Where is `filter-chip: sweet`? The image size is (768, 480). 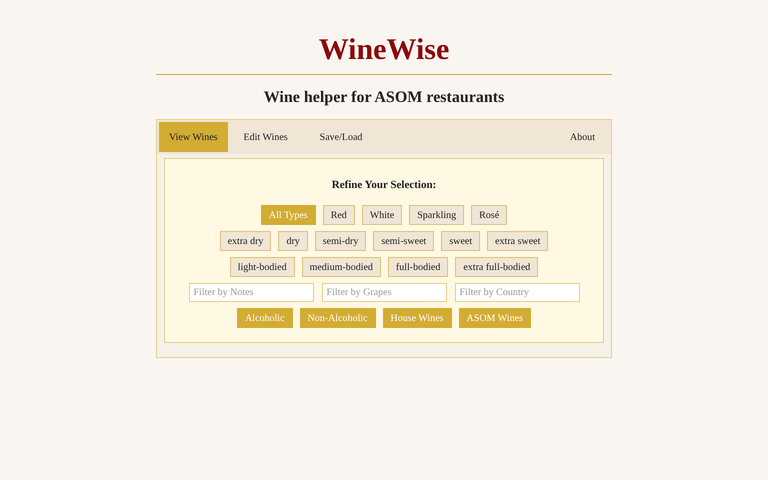
filter-chip: sweet is located at coordinates (460, 241).